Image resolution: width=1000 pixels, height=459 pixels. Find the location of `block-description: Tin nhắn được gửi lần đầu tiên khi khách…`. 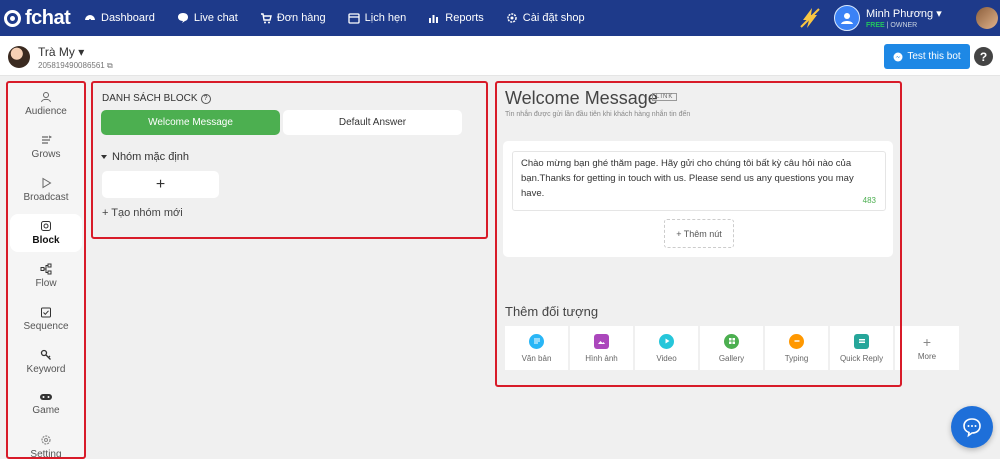

block-description: Tin nhắn được gửi lần đầu tiên khi khách… is located at coordinates (598, 114).